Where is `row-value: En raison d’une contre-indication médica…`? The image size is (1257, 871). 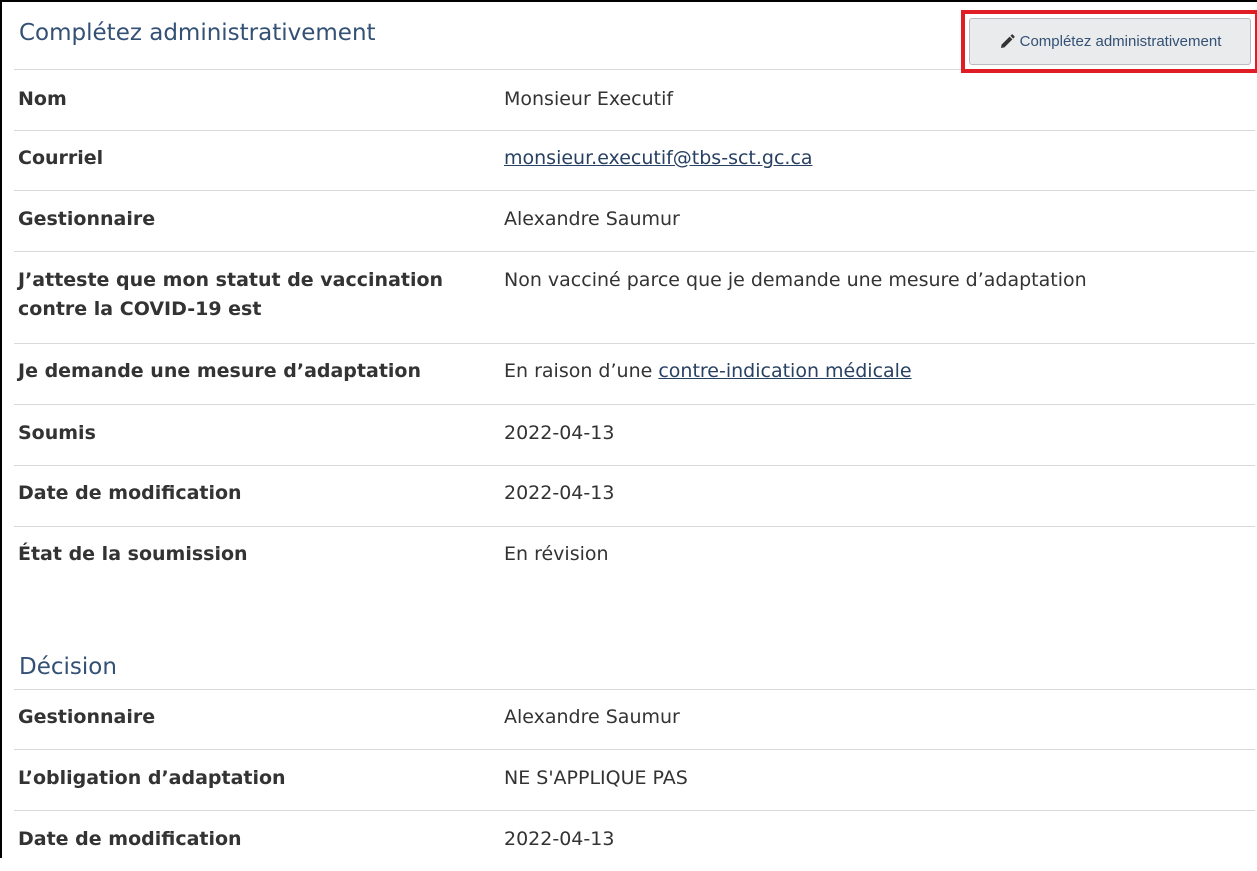
row-value: En raison d’une contre-indication médica… is located at coordinates (879, 374).